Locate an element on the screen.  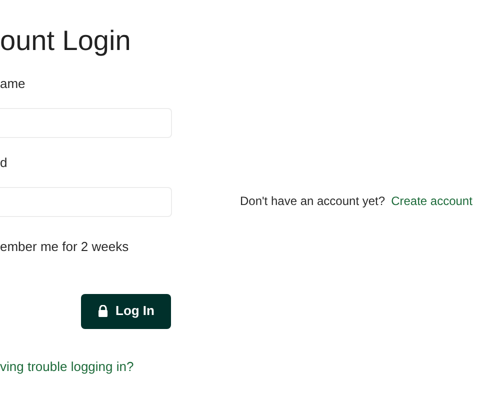
remember-label: ember me for 2 weeks is located at coordinates (65, 247).